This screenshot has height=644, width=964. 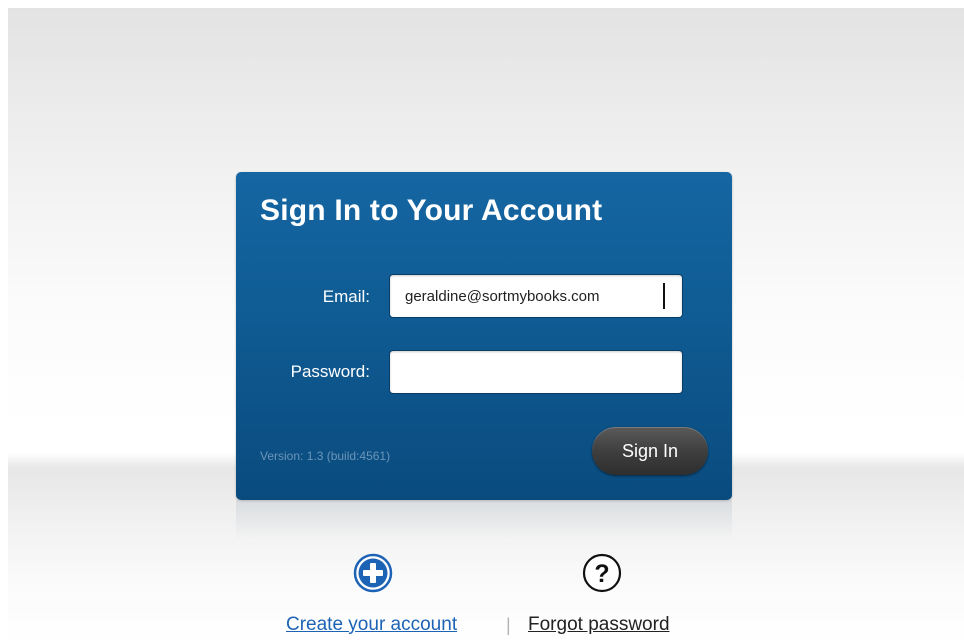 What do you see at coordinates (599, 625) in the screenshot?
I see `forgot-password-link: Forgot password` at bounding box center [599, 625].